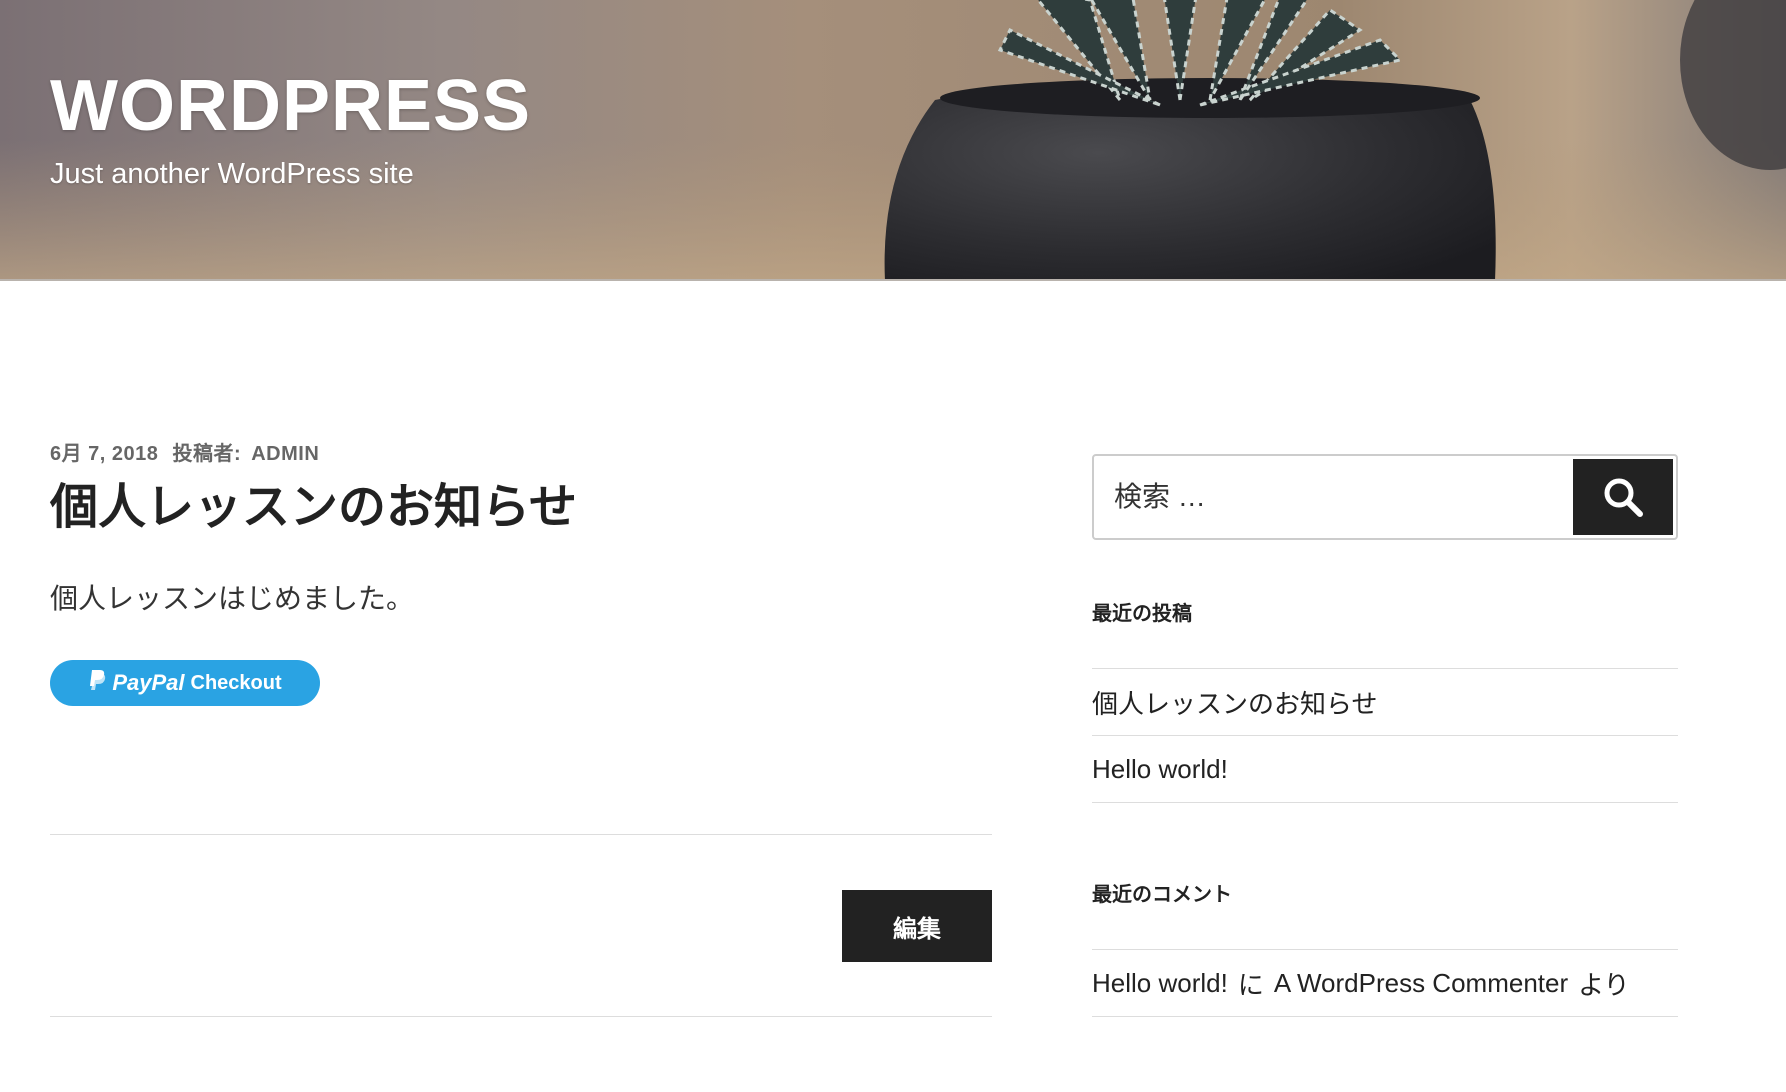  I want to click on recent-comments-list: Hello world! に A WordPress Commenter より, so click(1385, 983).